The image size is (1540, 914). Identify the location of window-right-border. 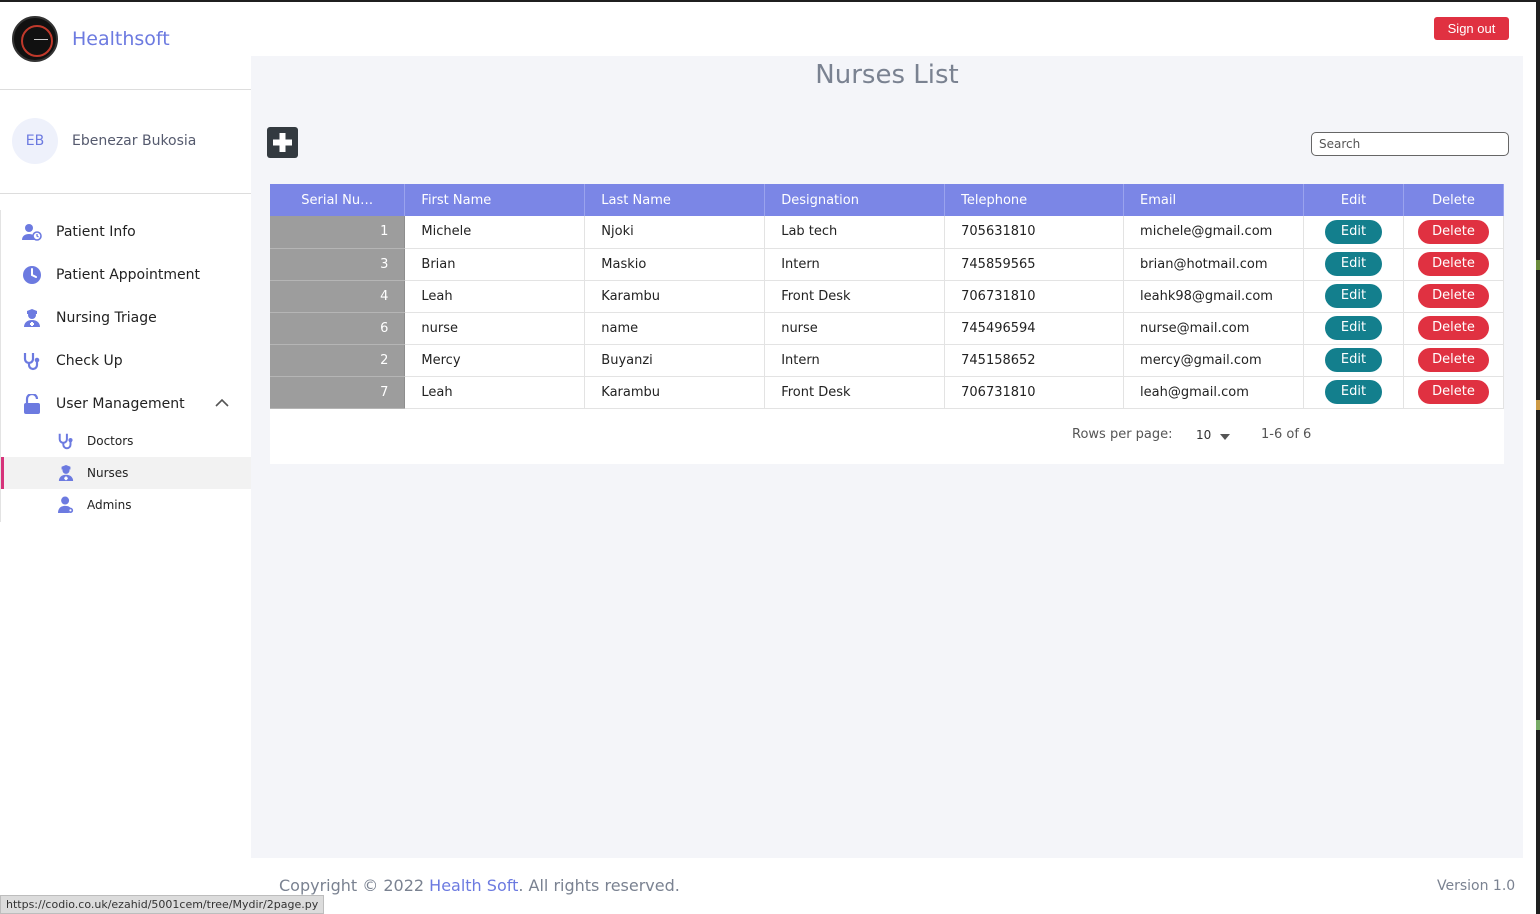
(1538, 457).